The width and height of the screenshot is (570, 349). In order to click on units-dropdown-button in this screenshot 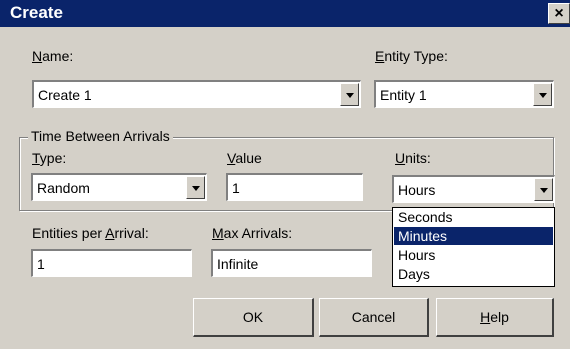, I will do `click(543, 189)`.